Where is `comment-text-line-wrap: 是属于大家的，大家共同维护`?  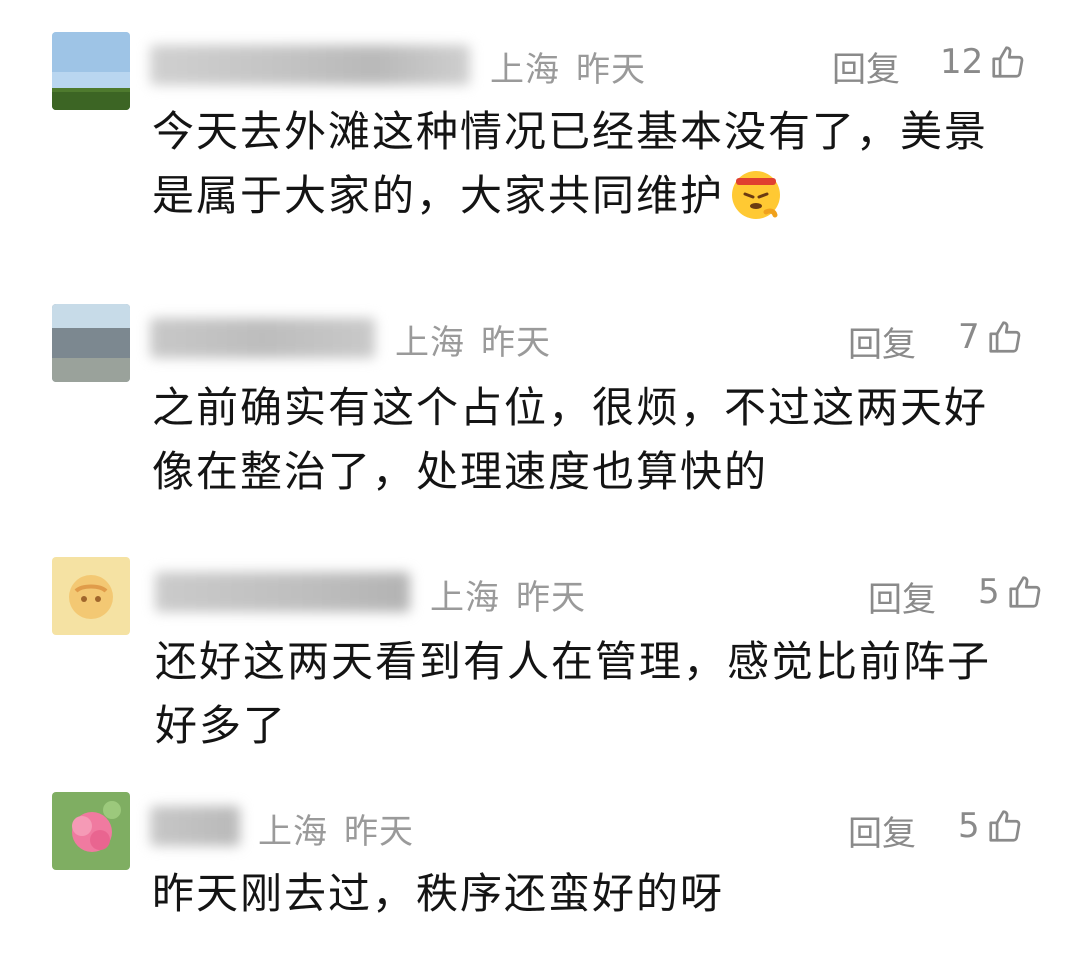 comment-text-line-wrap: 是属于大家的，大家共同维护 is located at coordinates (602, 196).